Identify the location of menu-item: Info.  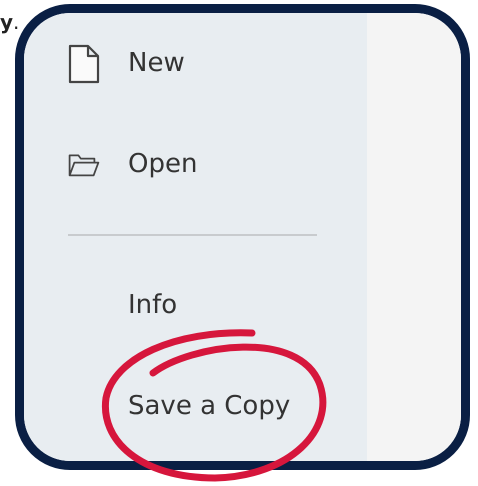
(153, 306).